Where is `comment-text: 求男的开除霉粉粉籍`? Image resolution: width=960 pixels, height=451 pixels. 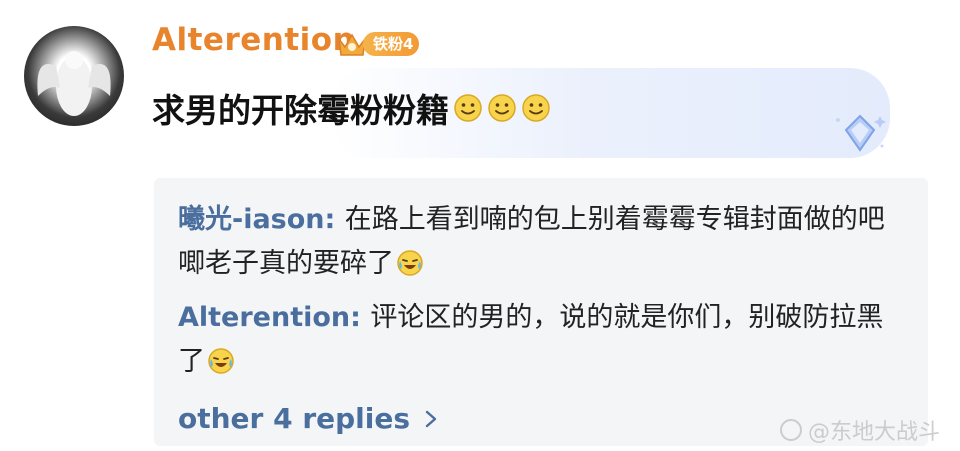
comment-text: 求男的开除霉粉粉籍 is located at coordinates (300, 110).